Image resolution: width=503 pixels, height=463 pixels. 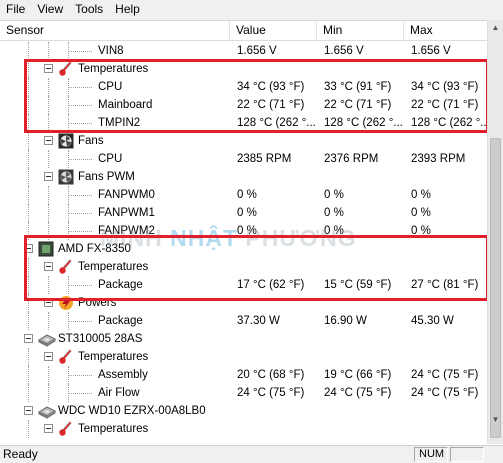 What do you see at coordinates (495, 28) in the screenshot?
I see `scroll-up-icon: ▲` at bounding box center [495, 28].